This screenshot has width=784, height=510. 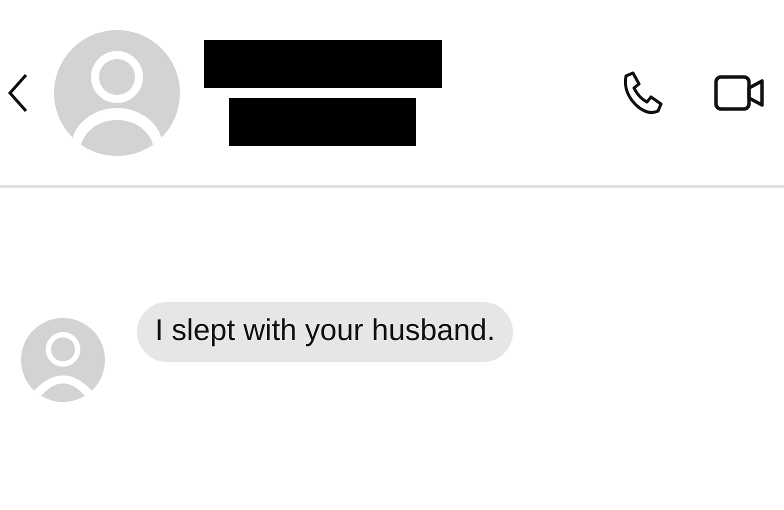 I want to click on back-icon, so click(x=18, y=92).